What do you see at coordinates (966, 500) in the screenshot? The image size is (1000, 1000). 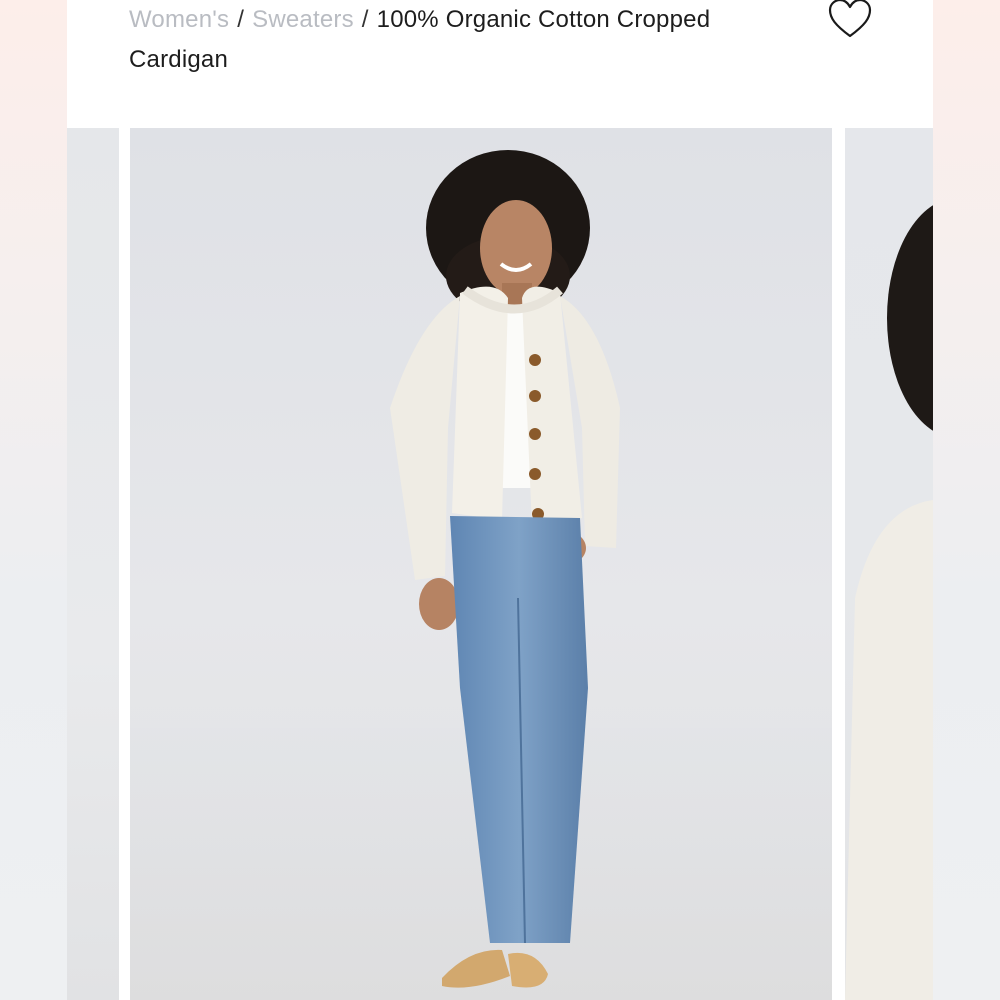 I see `right-backdrop` at bounding box center [966, 500].